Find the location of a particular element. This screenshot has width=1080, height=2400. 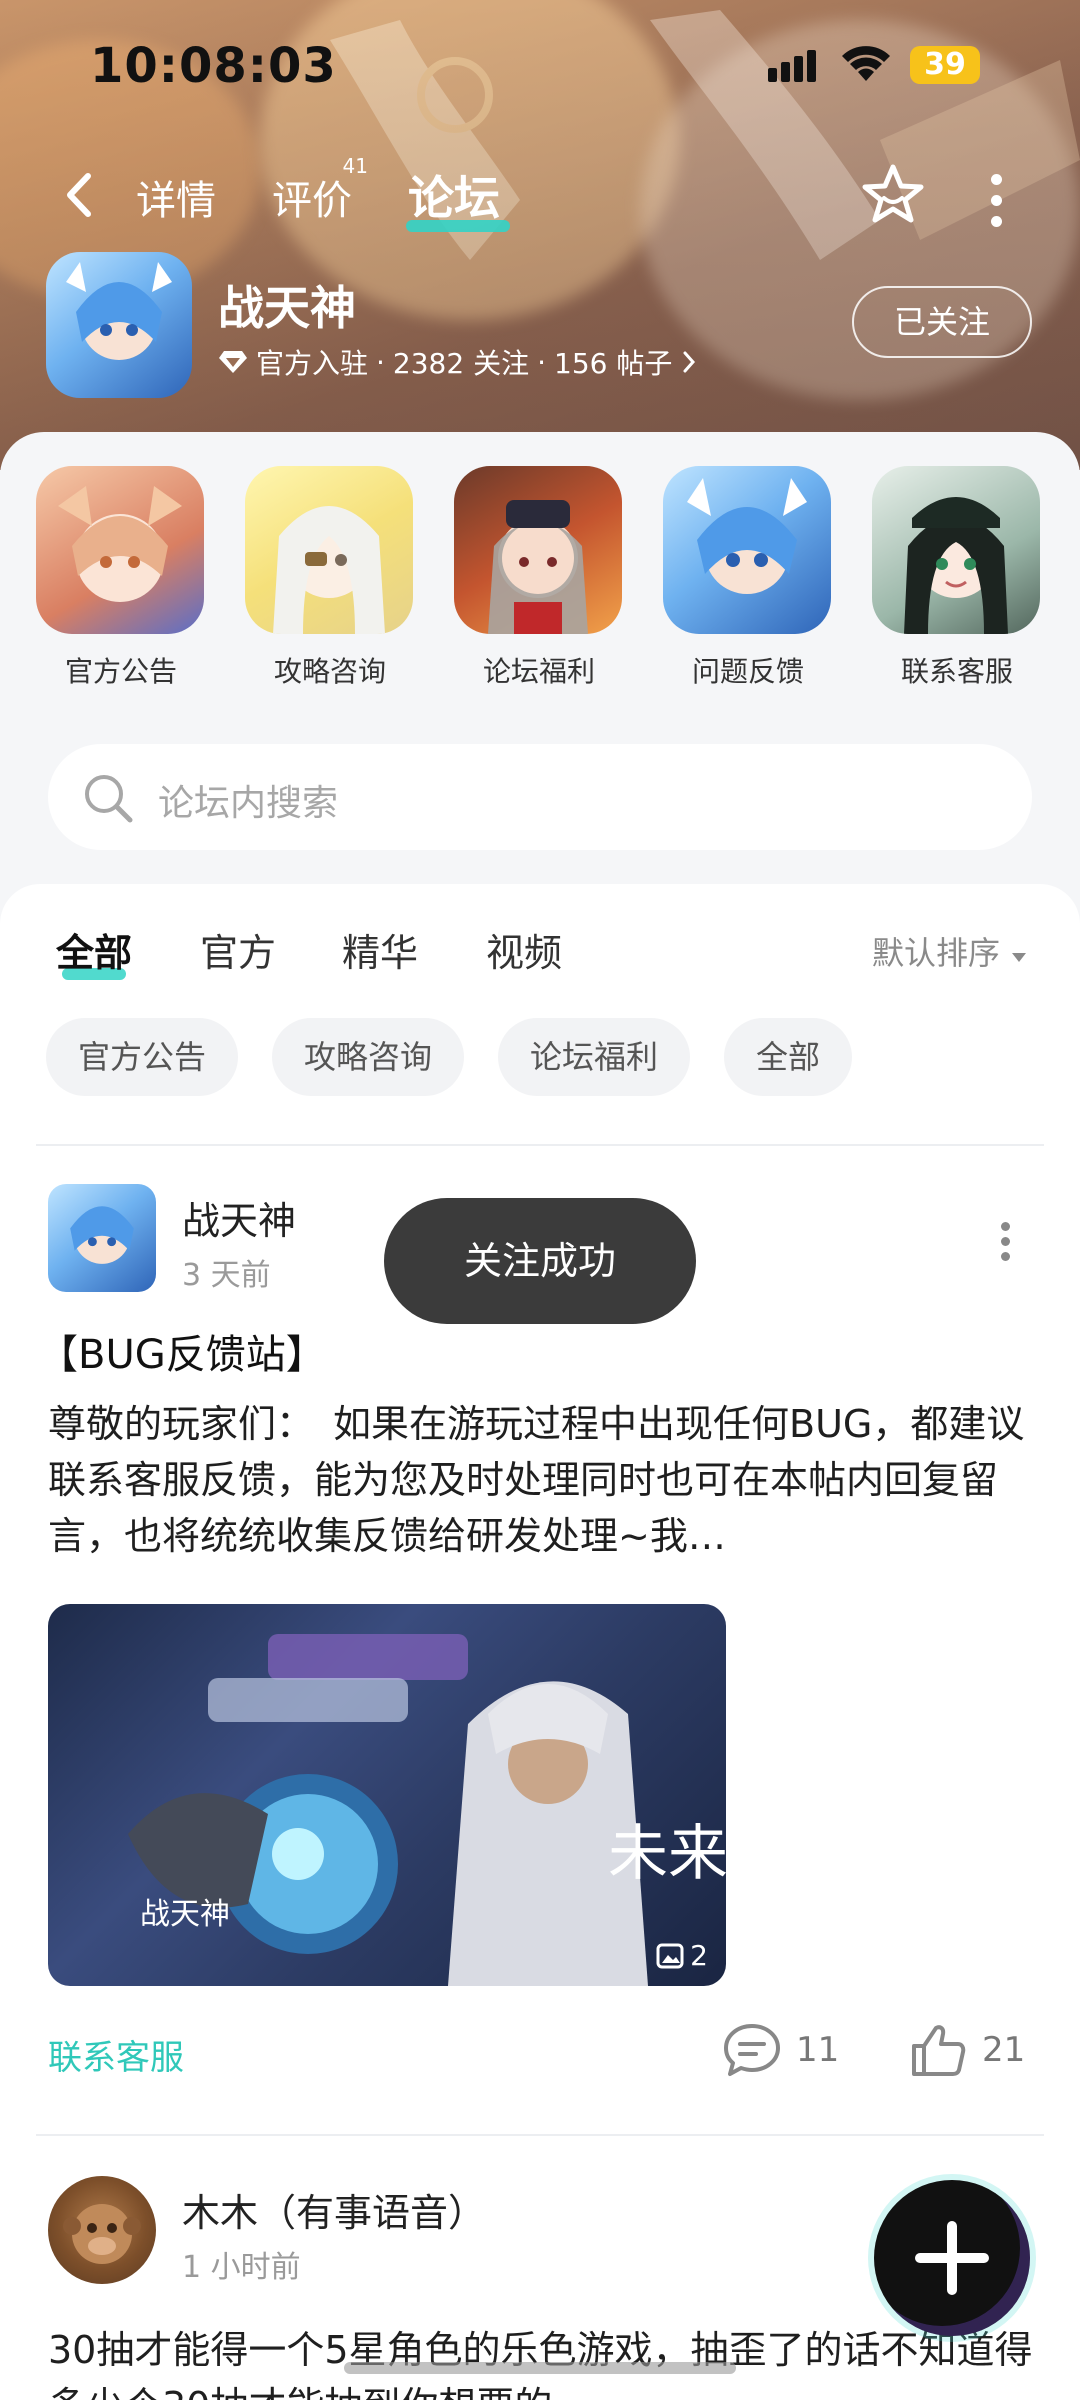

image-logo-text: 战天神 is located at coordinates (185, 1914).